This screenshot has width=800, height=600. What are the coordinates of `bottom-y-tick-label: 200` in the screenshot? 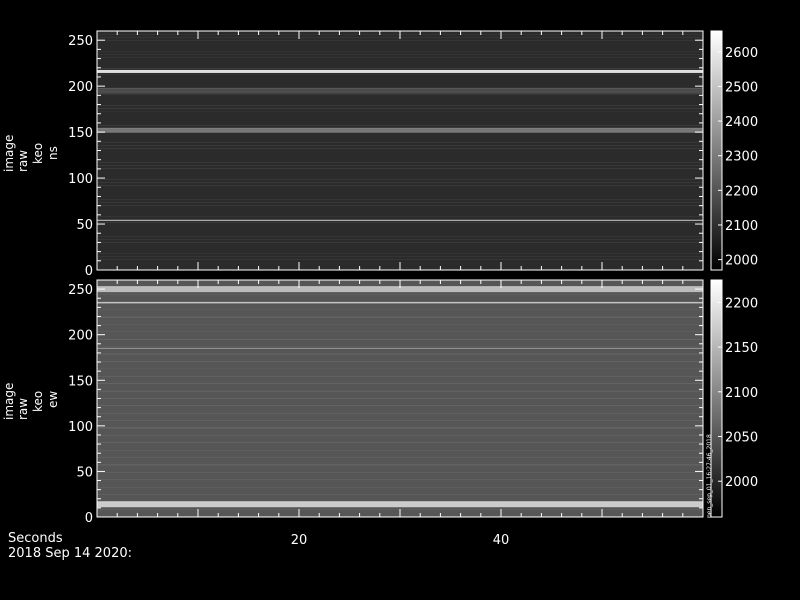 It's located at (80, 336).